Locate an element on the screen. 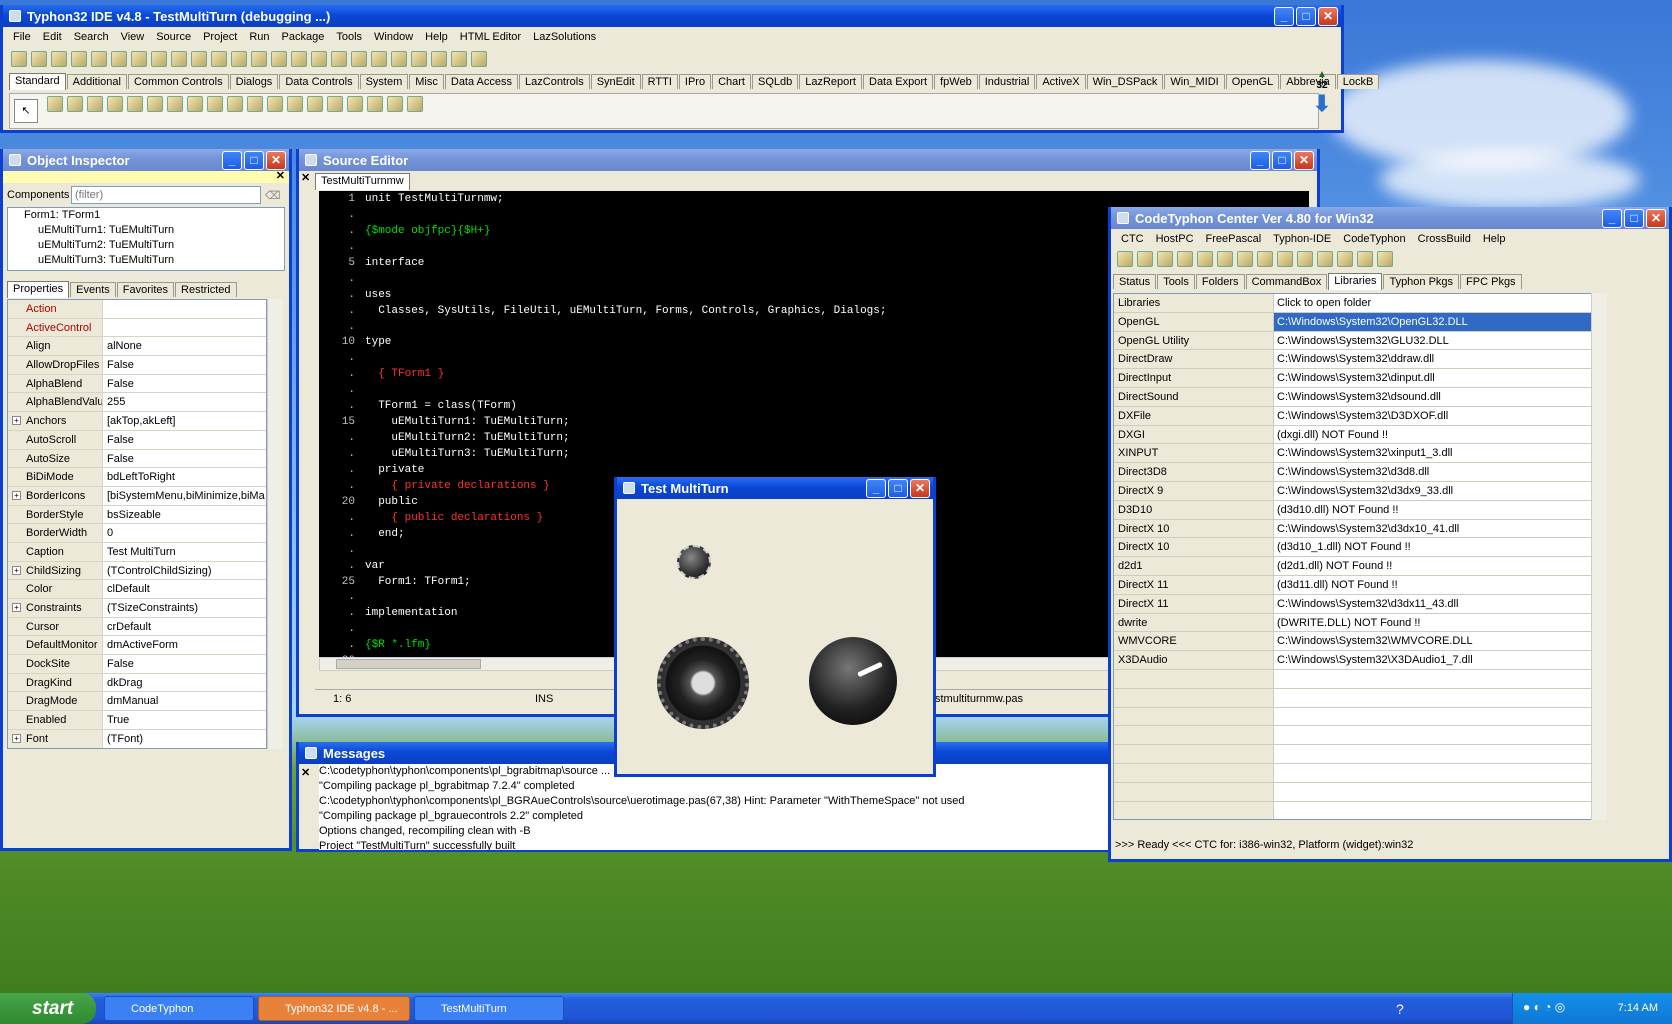  property-row: + Font (TFont) is located at coordinates (137, 738).